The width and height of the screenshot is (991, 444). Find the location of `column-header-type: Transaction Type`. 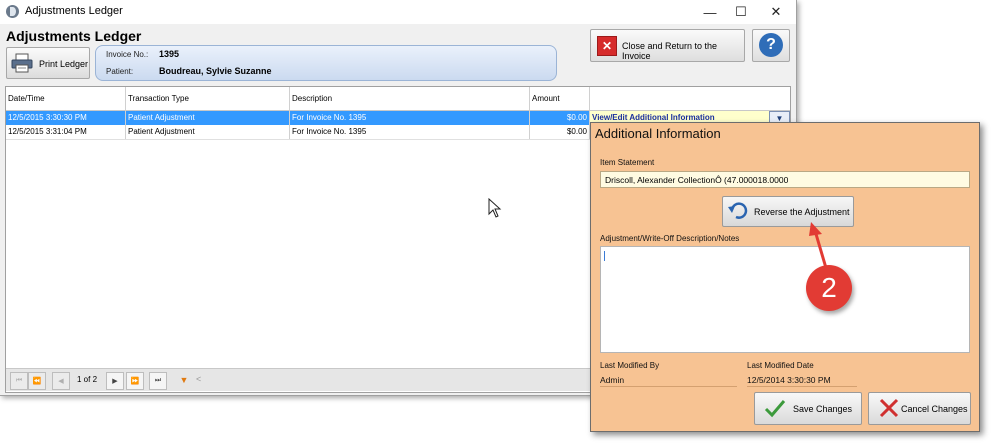

column-header-type: Transaction Type is located at coordinates (208, 99).